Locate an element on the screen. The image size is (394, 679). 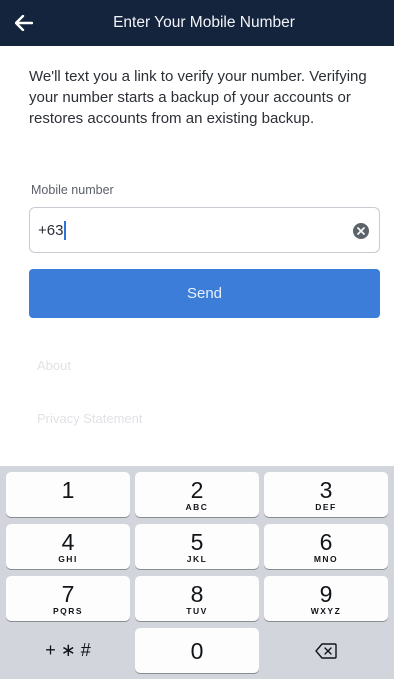
close-icon is located at coordinates (361, 231).